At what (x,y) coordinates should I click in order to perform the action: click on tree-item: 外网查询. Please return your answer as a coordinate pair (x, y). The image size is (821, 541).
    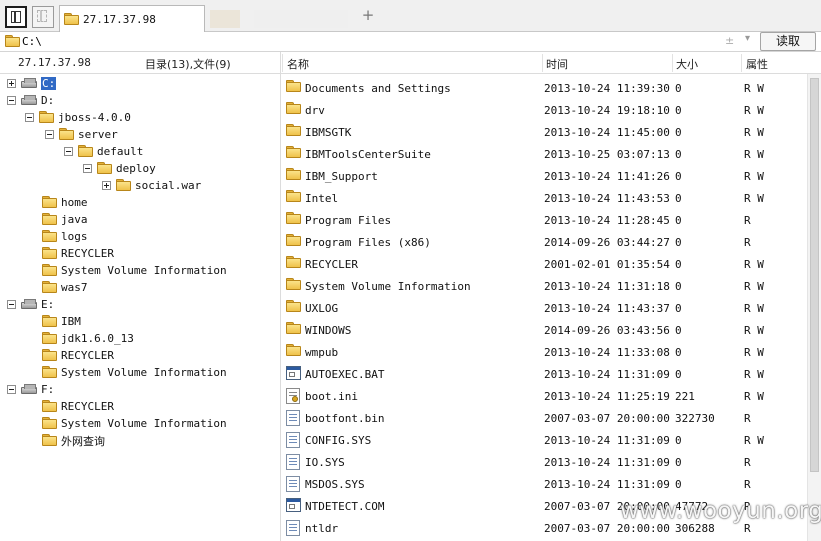
    Looking at the image, I should click on (73, 440).